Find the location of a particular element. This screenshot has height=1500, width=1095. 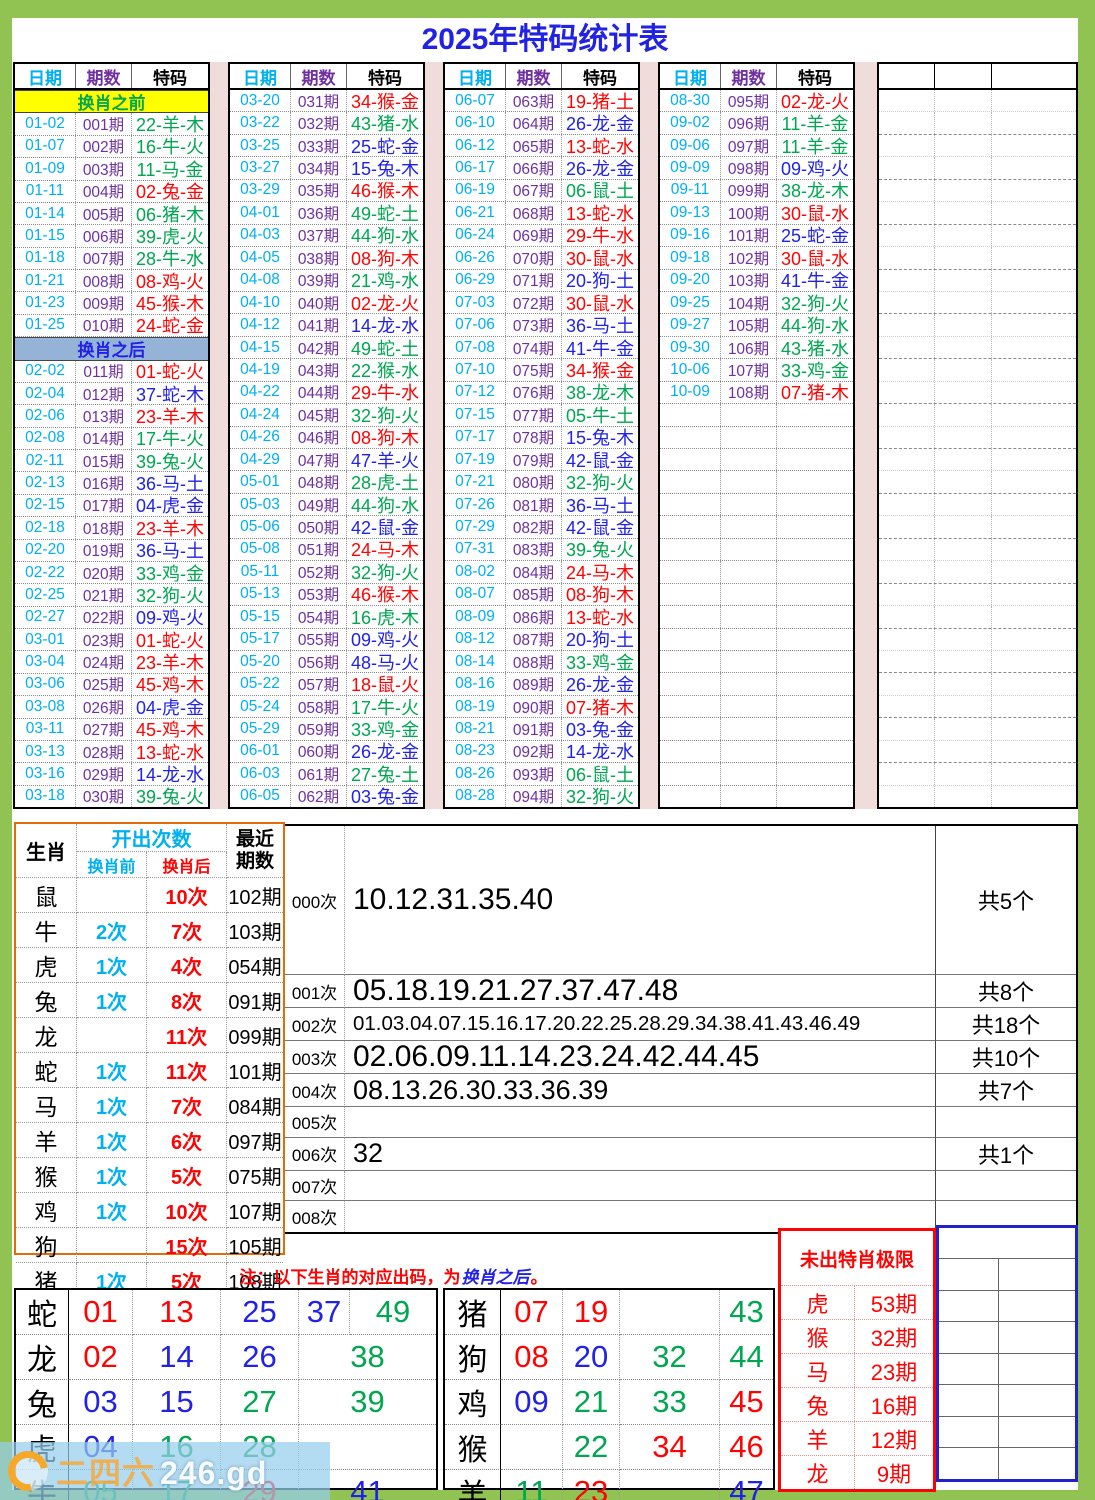

date-cell: 03-11 is located at coordinates (45, 729).